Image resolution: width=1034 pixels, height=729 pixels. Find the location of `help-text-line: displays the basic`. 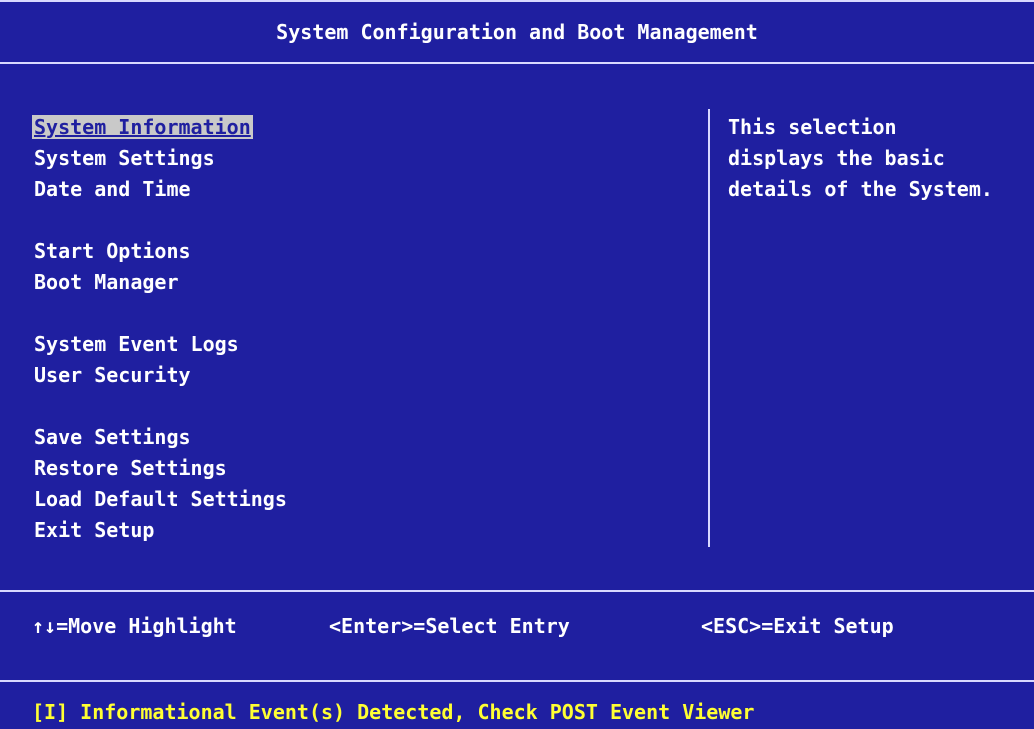

help-text-line: displays the basic is located at coordinates (836, 158).